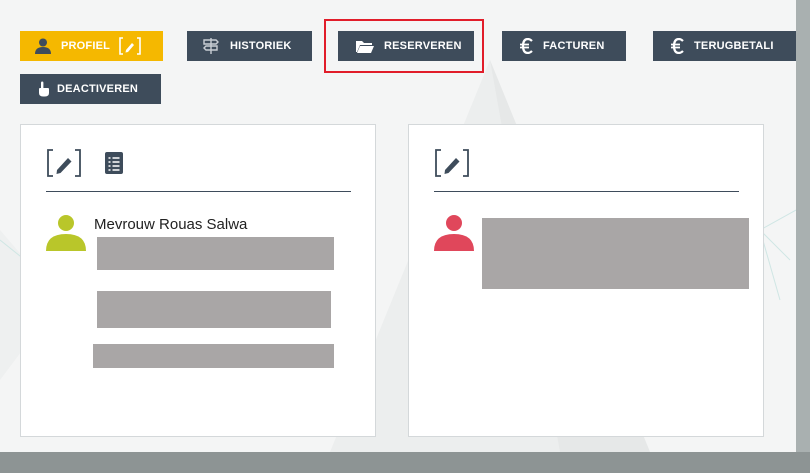 This screenshot has width=810, height=473. What do you see at coordinates (404, 46) in the screenshot?
I see `highlight-box` at bounding box center [404, 46].